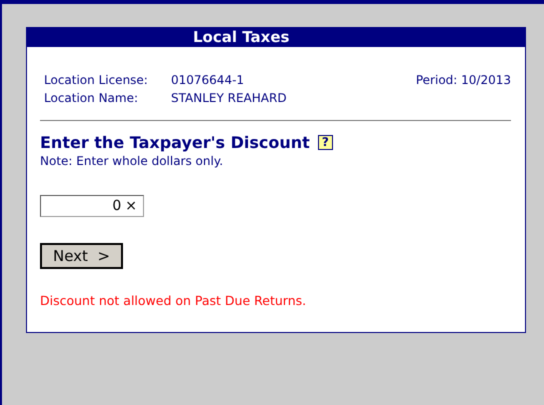 The height and width of the screenshot is (405, 544). I want to click on help-button: ?, so click(325, 142).